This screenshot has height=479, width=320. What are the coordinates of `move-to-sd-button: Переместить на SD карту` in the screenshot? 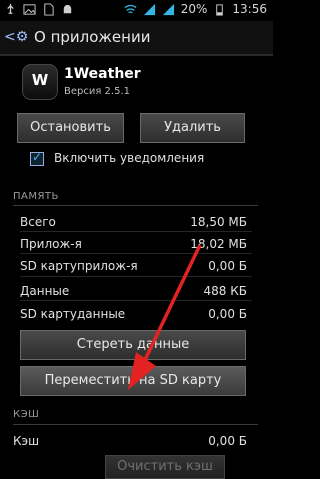 It's located at (133, 381).